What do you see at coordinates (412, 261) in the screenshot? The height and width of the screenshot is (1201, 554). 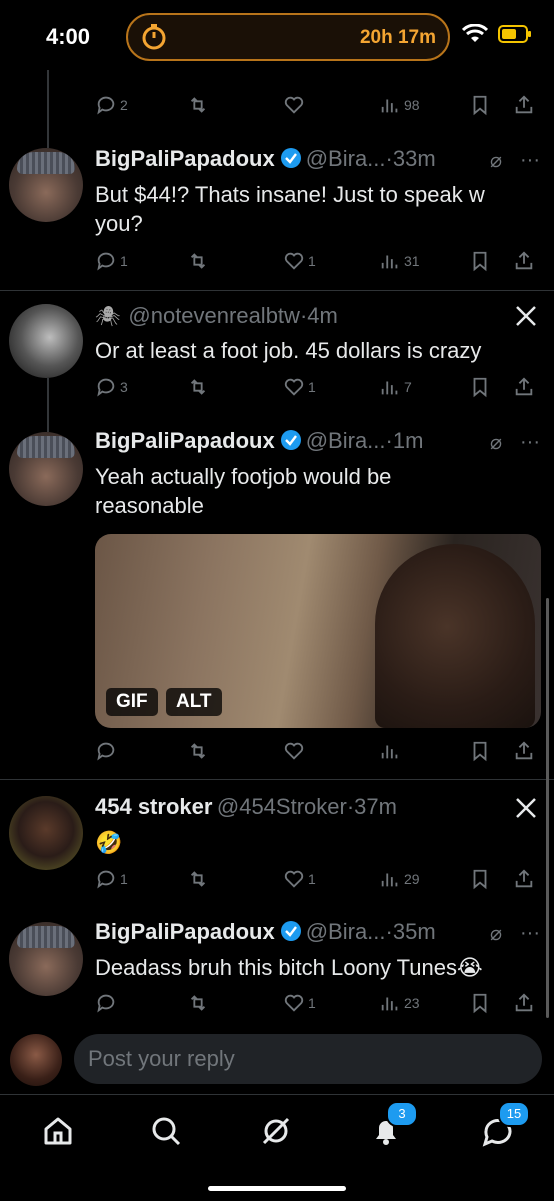 I see `view-count: 31` at bounding box center [412, 261].